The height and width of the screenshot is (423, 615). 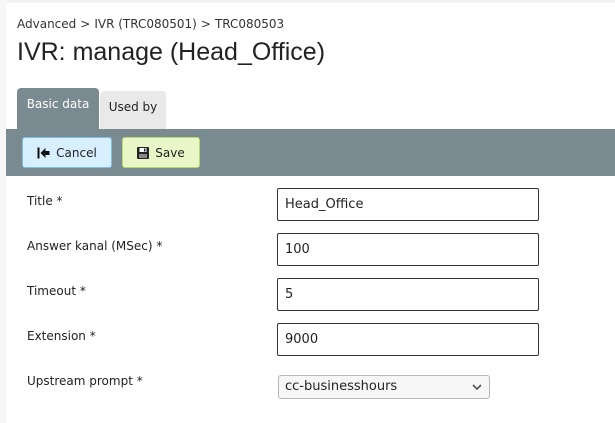 What do you see at coordinates (145, 24) in the screenshot?
I see `breadcrumb-ivr: IVR (TRC080501)` at bounding box center [145, 24].